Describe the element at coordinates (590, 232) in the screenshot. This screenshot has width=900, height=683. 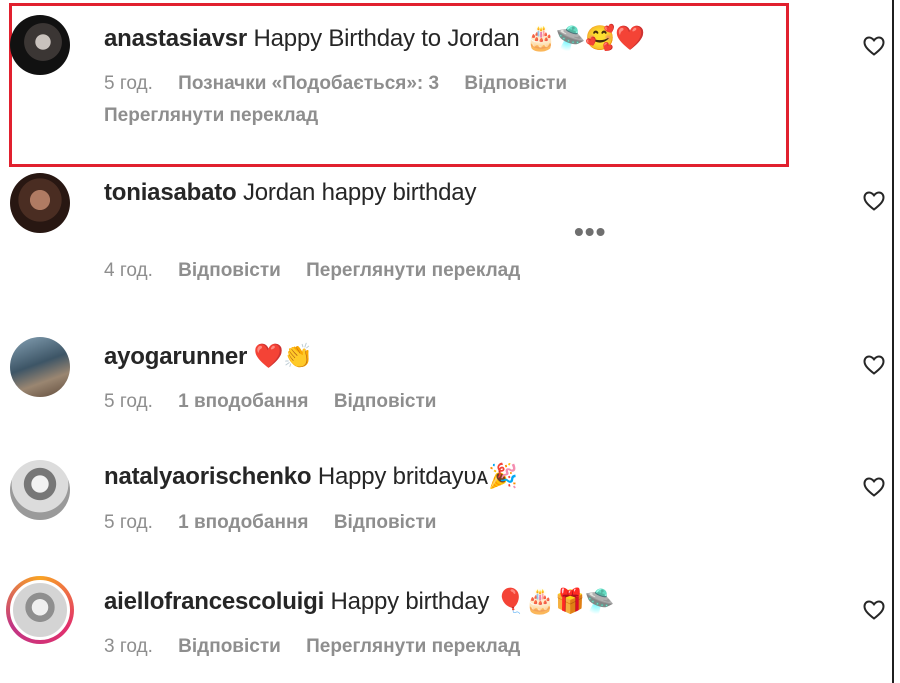
I see `more-options-icon: •••` at that location.